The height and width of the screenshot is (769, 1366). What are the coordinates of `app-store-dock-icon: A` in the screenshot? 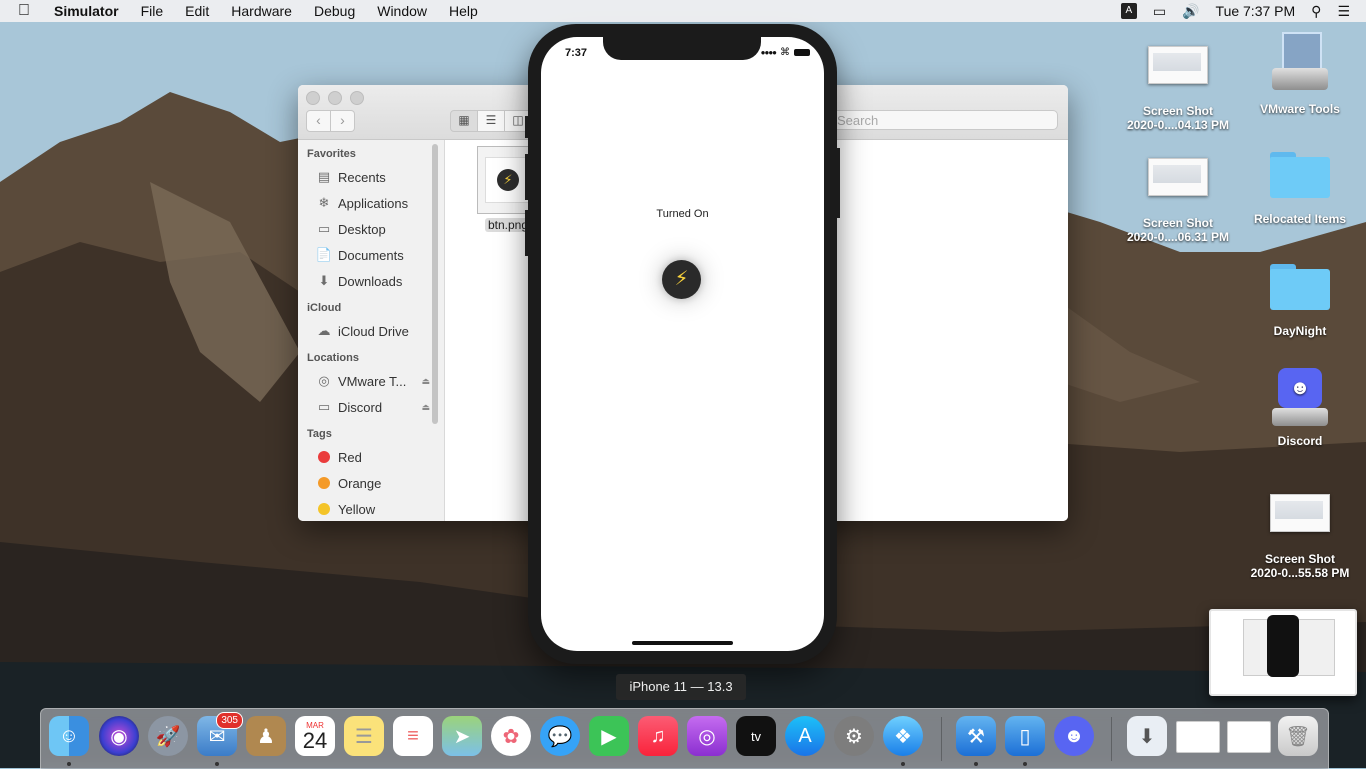 It's located at (805, 736).